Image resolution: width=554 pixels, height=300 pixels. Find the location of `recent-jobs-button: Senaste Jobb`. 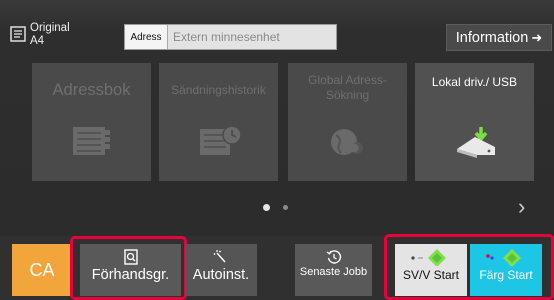

recent-jobs-button: Senaste Jobb is located at coordinates (333, 270).